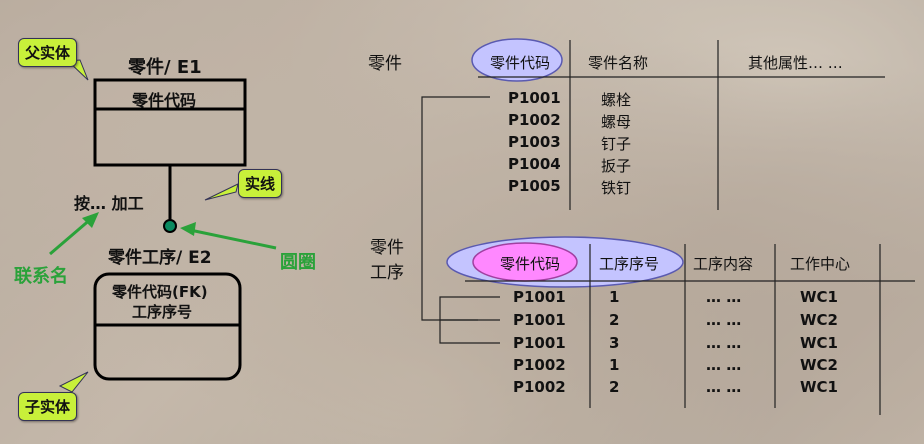 This screenshot has width=924, height=444. I want to click on callout-parent-entity: 父实体, so click(48, 52).